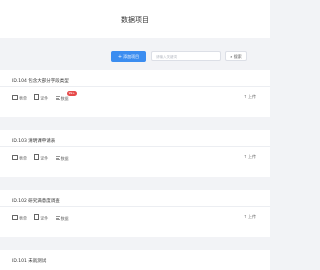 Image resolution: width=320 pixels, height=270 pixels. I want to click on search-icon: ⌕, so click(231, 56).